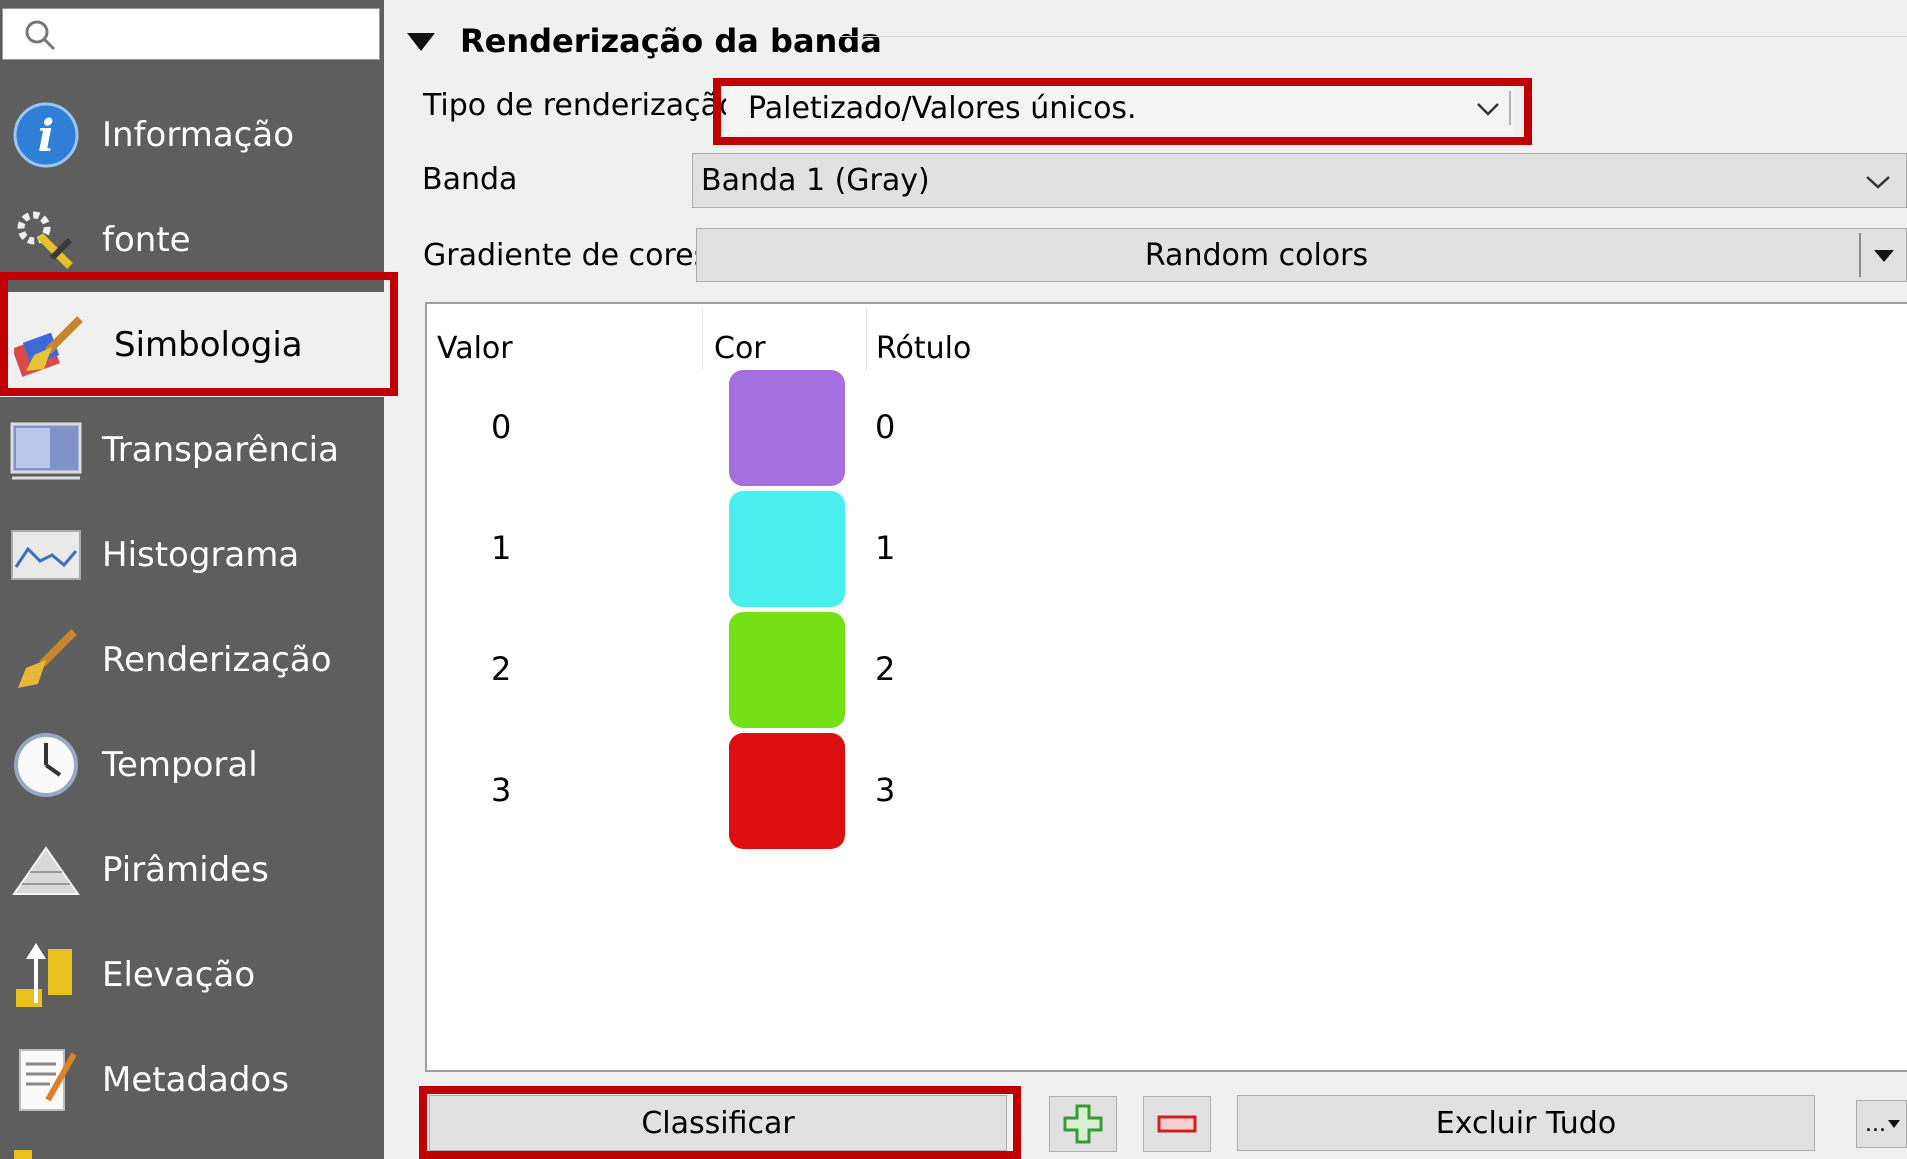 This screenshot has height=1159, width=1907. What do you see at coordinates (1256, 255) in the screenshot?
I see `color-ramp-value: Random colors` at bounding box center [1256, 255].